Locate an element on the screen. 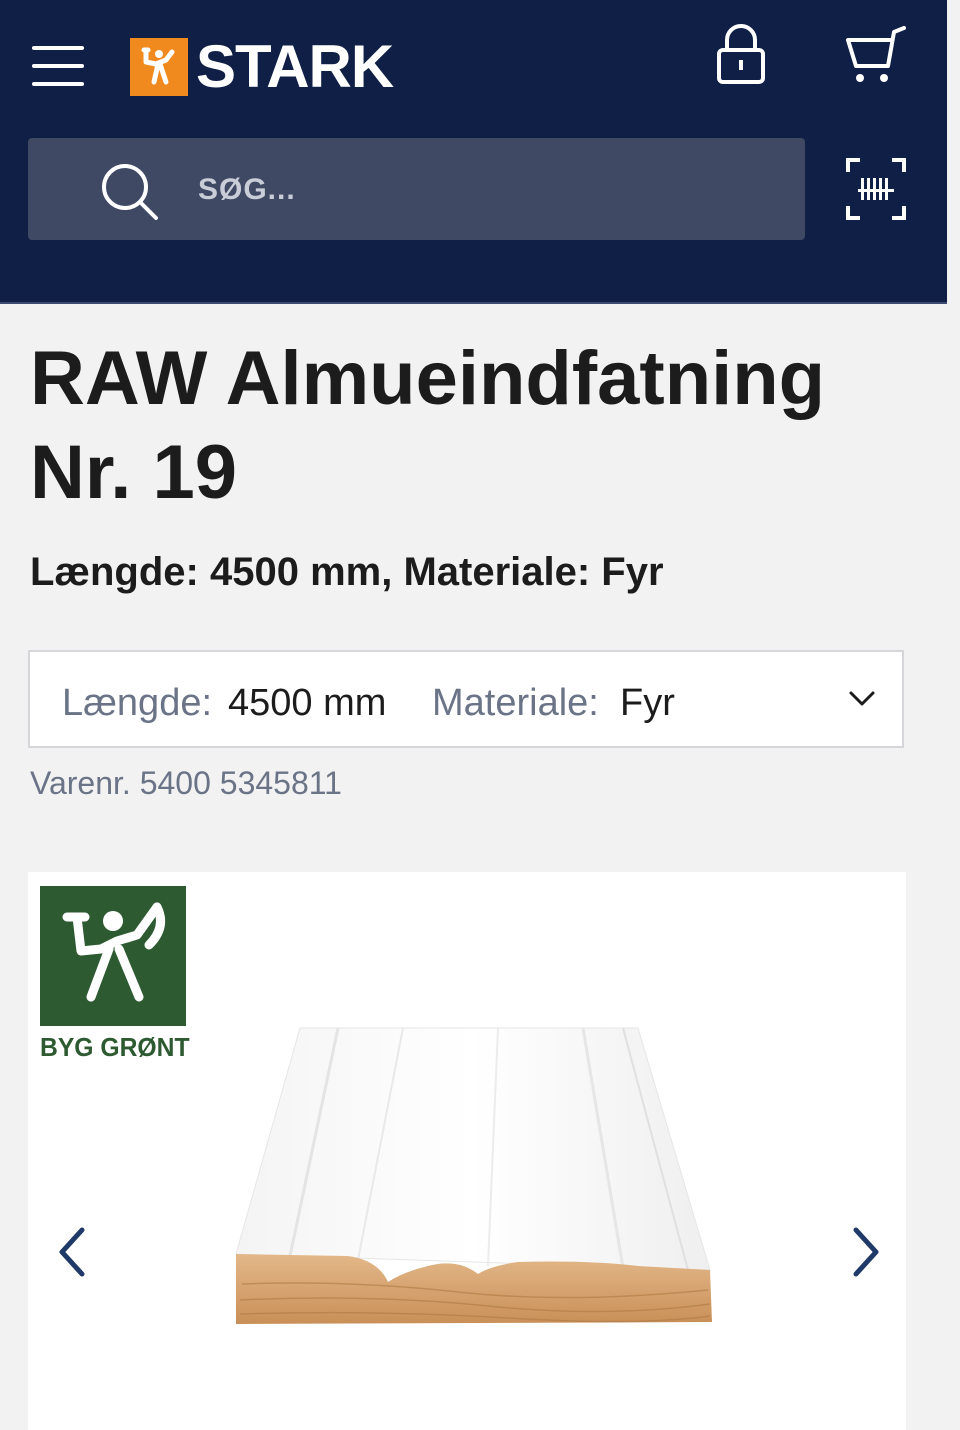  product-image is located at coordinates (488, 1184).